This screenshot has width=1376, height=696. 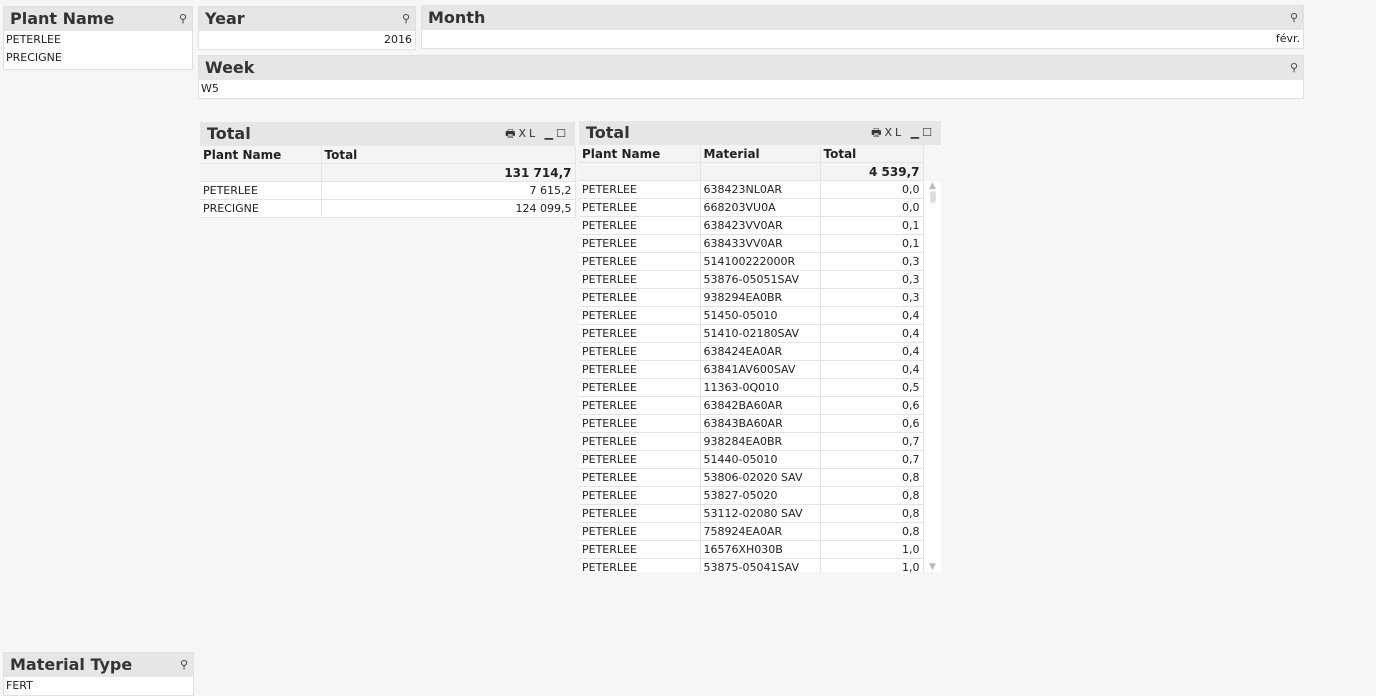 I want to click on table-row: PRECIGNE 124 099,5, so click(x=388, y=208).